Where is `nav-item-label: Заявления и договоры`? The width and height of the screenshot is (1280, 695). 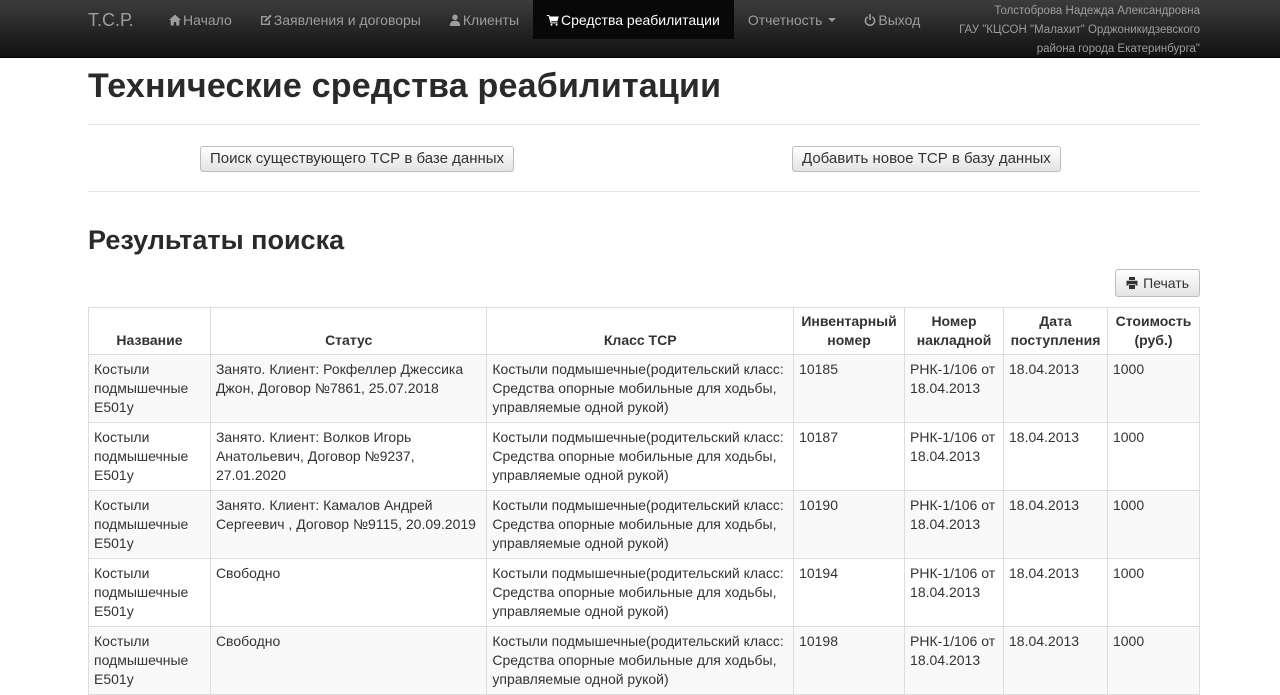
nav-item-label: Заявления и договоры is located at coordinates (347, 19).